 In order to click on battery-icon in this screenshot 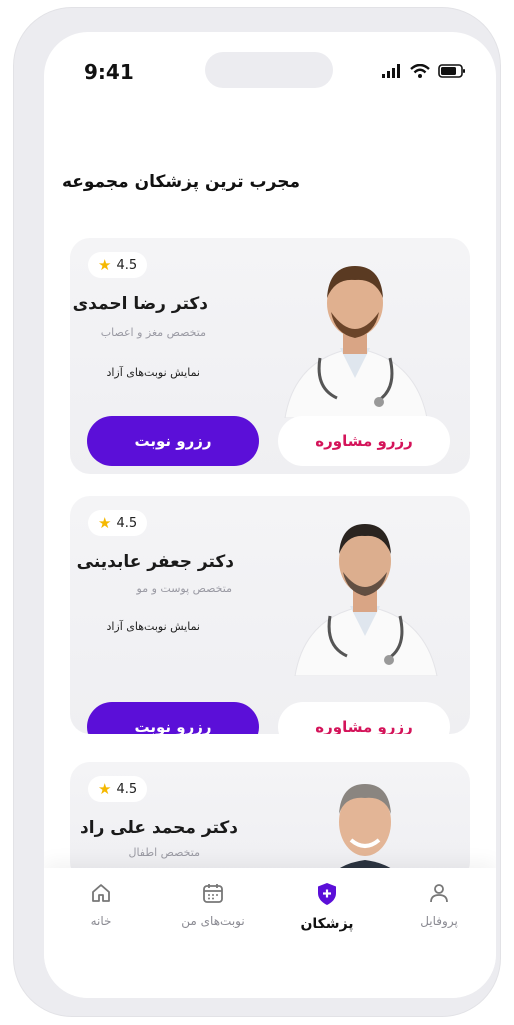, I will do `click(451, 71)`.